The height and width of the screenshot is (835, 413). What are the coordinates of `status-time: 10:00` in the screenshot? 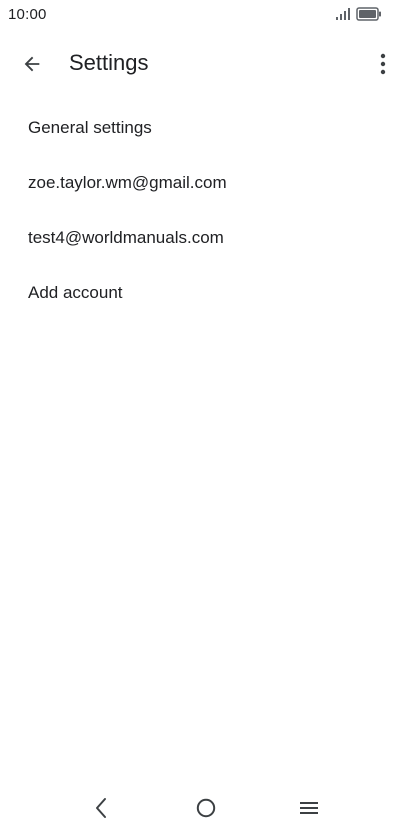 It's located at (27, 14).